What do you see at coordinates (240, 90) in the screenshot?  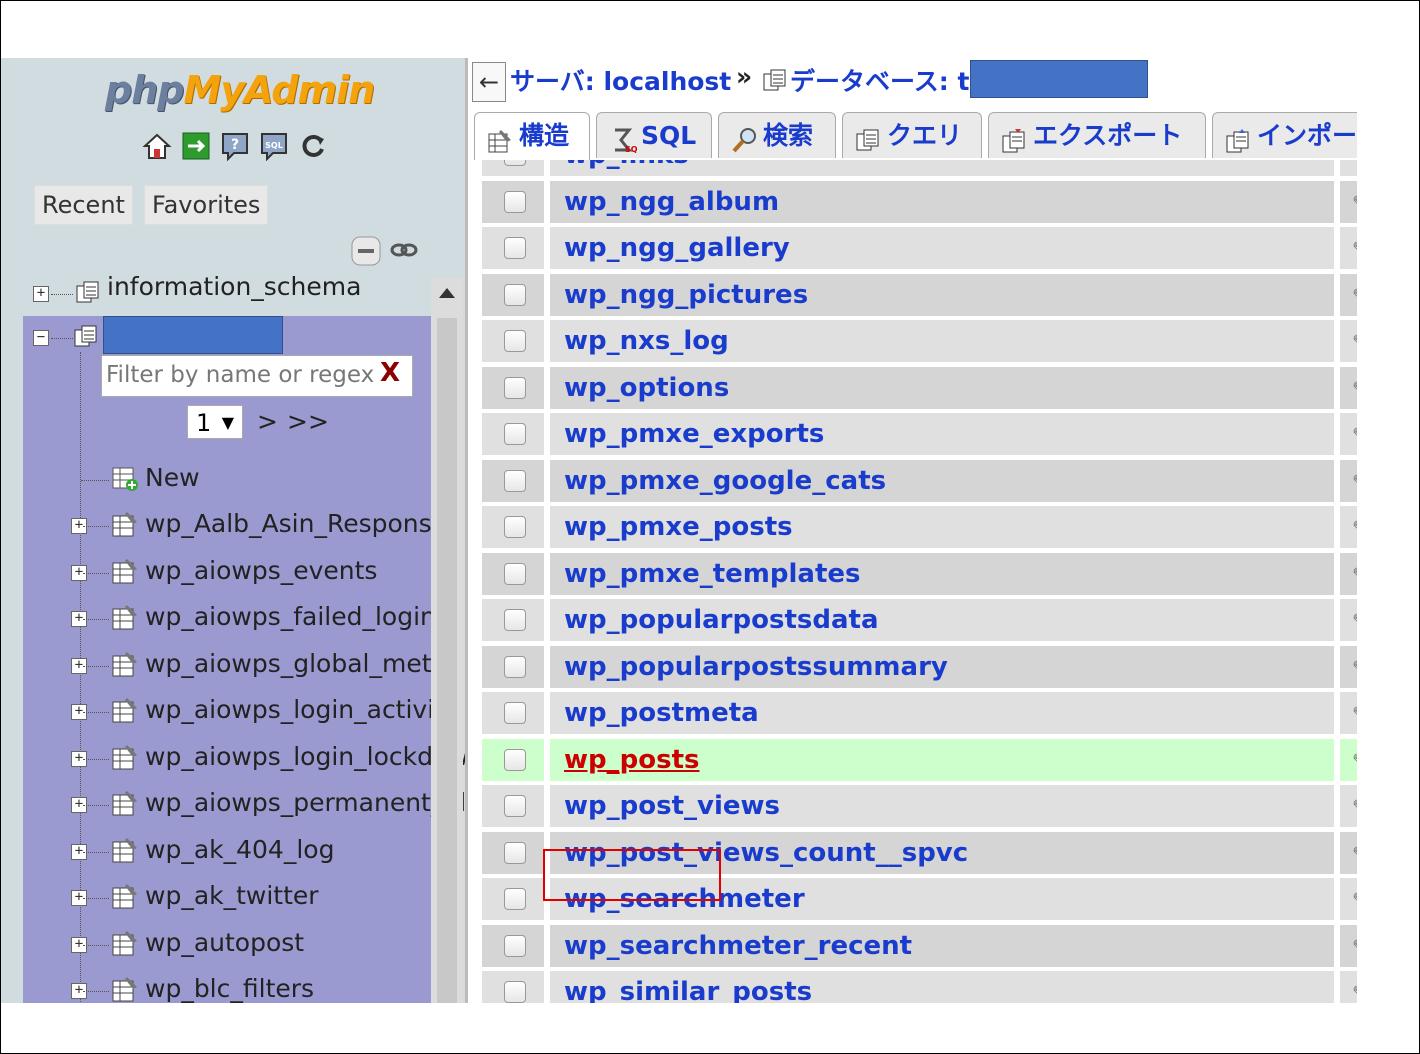 I see `phpmyadmin-logo: phpMyAdmin` at bounding box center [240, 90].